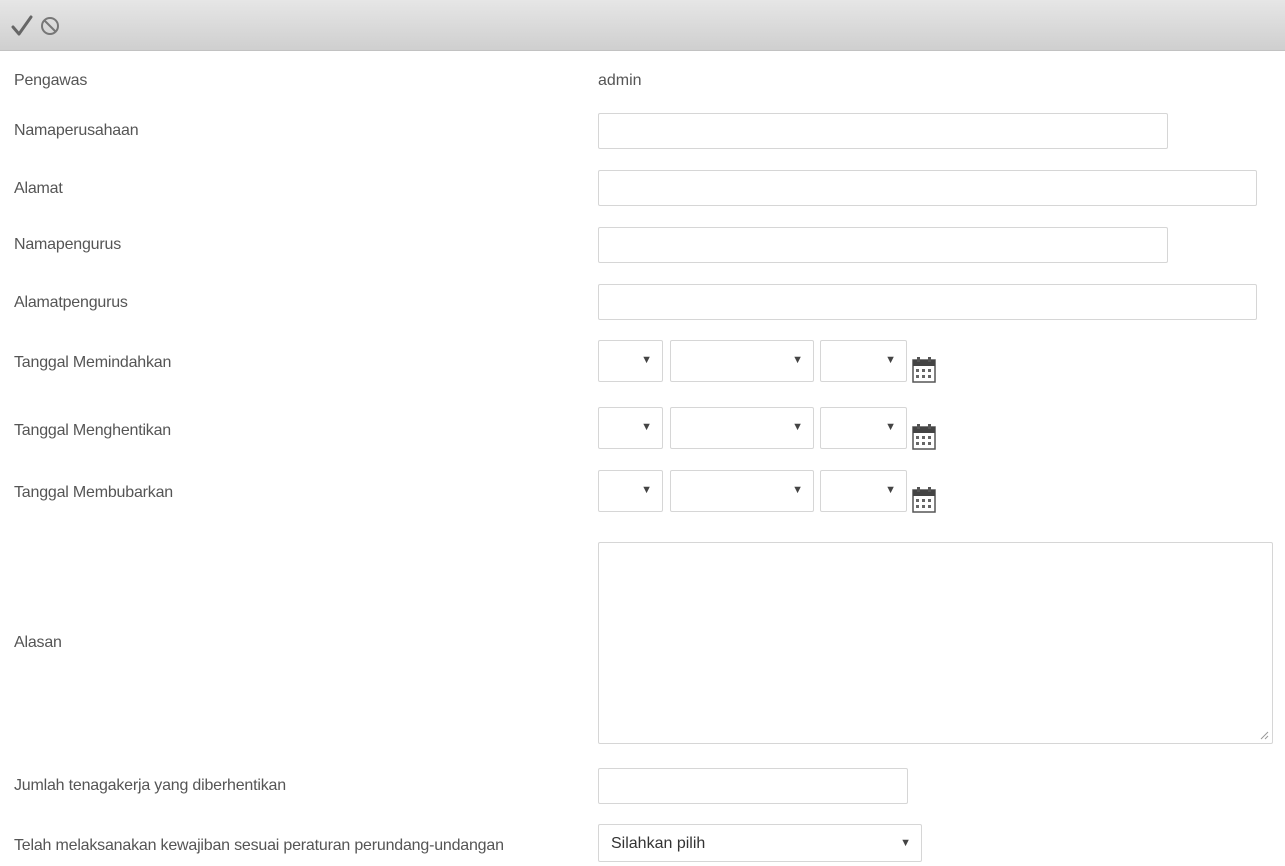 Image resolution: width=1285 pixels, height=866 pixels. What do you see at coordinates (742, 361) in the screenshot?
I see `memindahkan-month-select: ▼` at bounding box center [742, 361].